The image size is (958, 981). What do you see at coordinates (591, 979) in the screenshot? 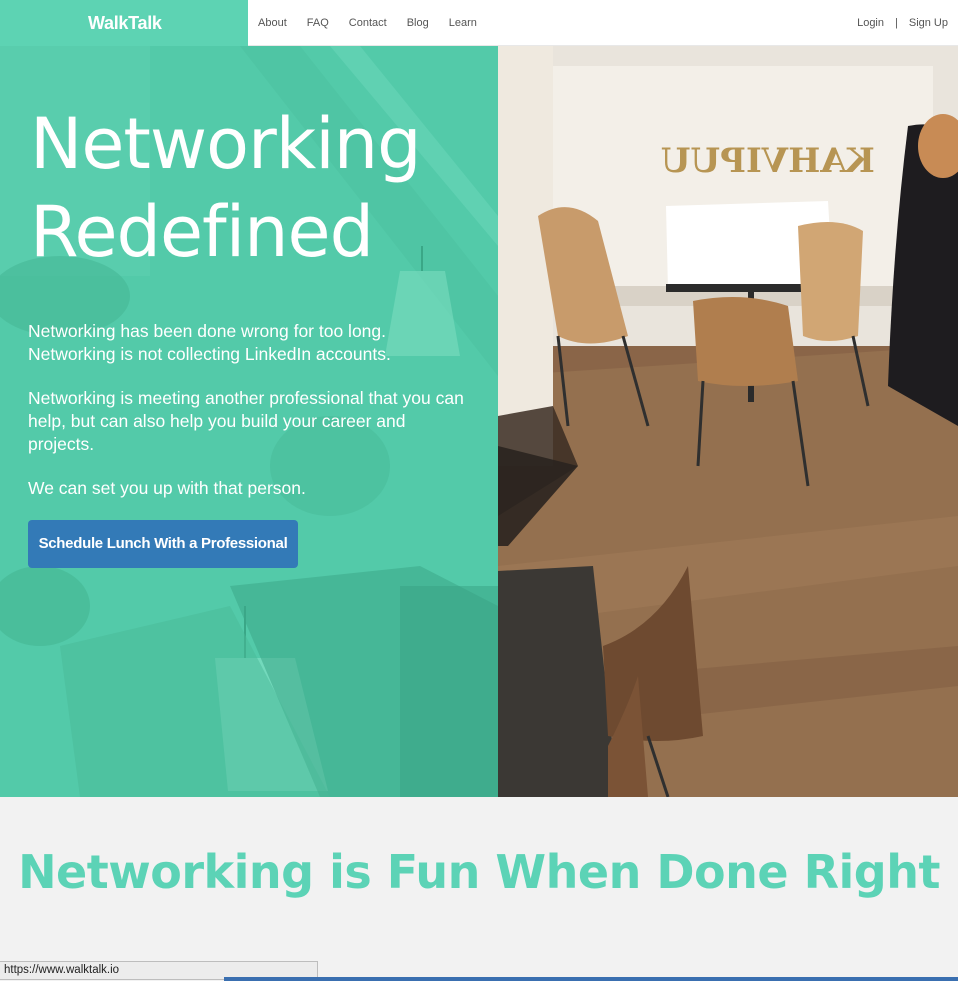
I see `window-bottom-edge` at bounding box center [591, 979].